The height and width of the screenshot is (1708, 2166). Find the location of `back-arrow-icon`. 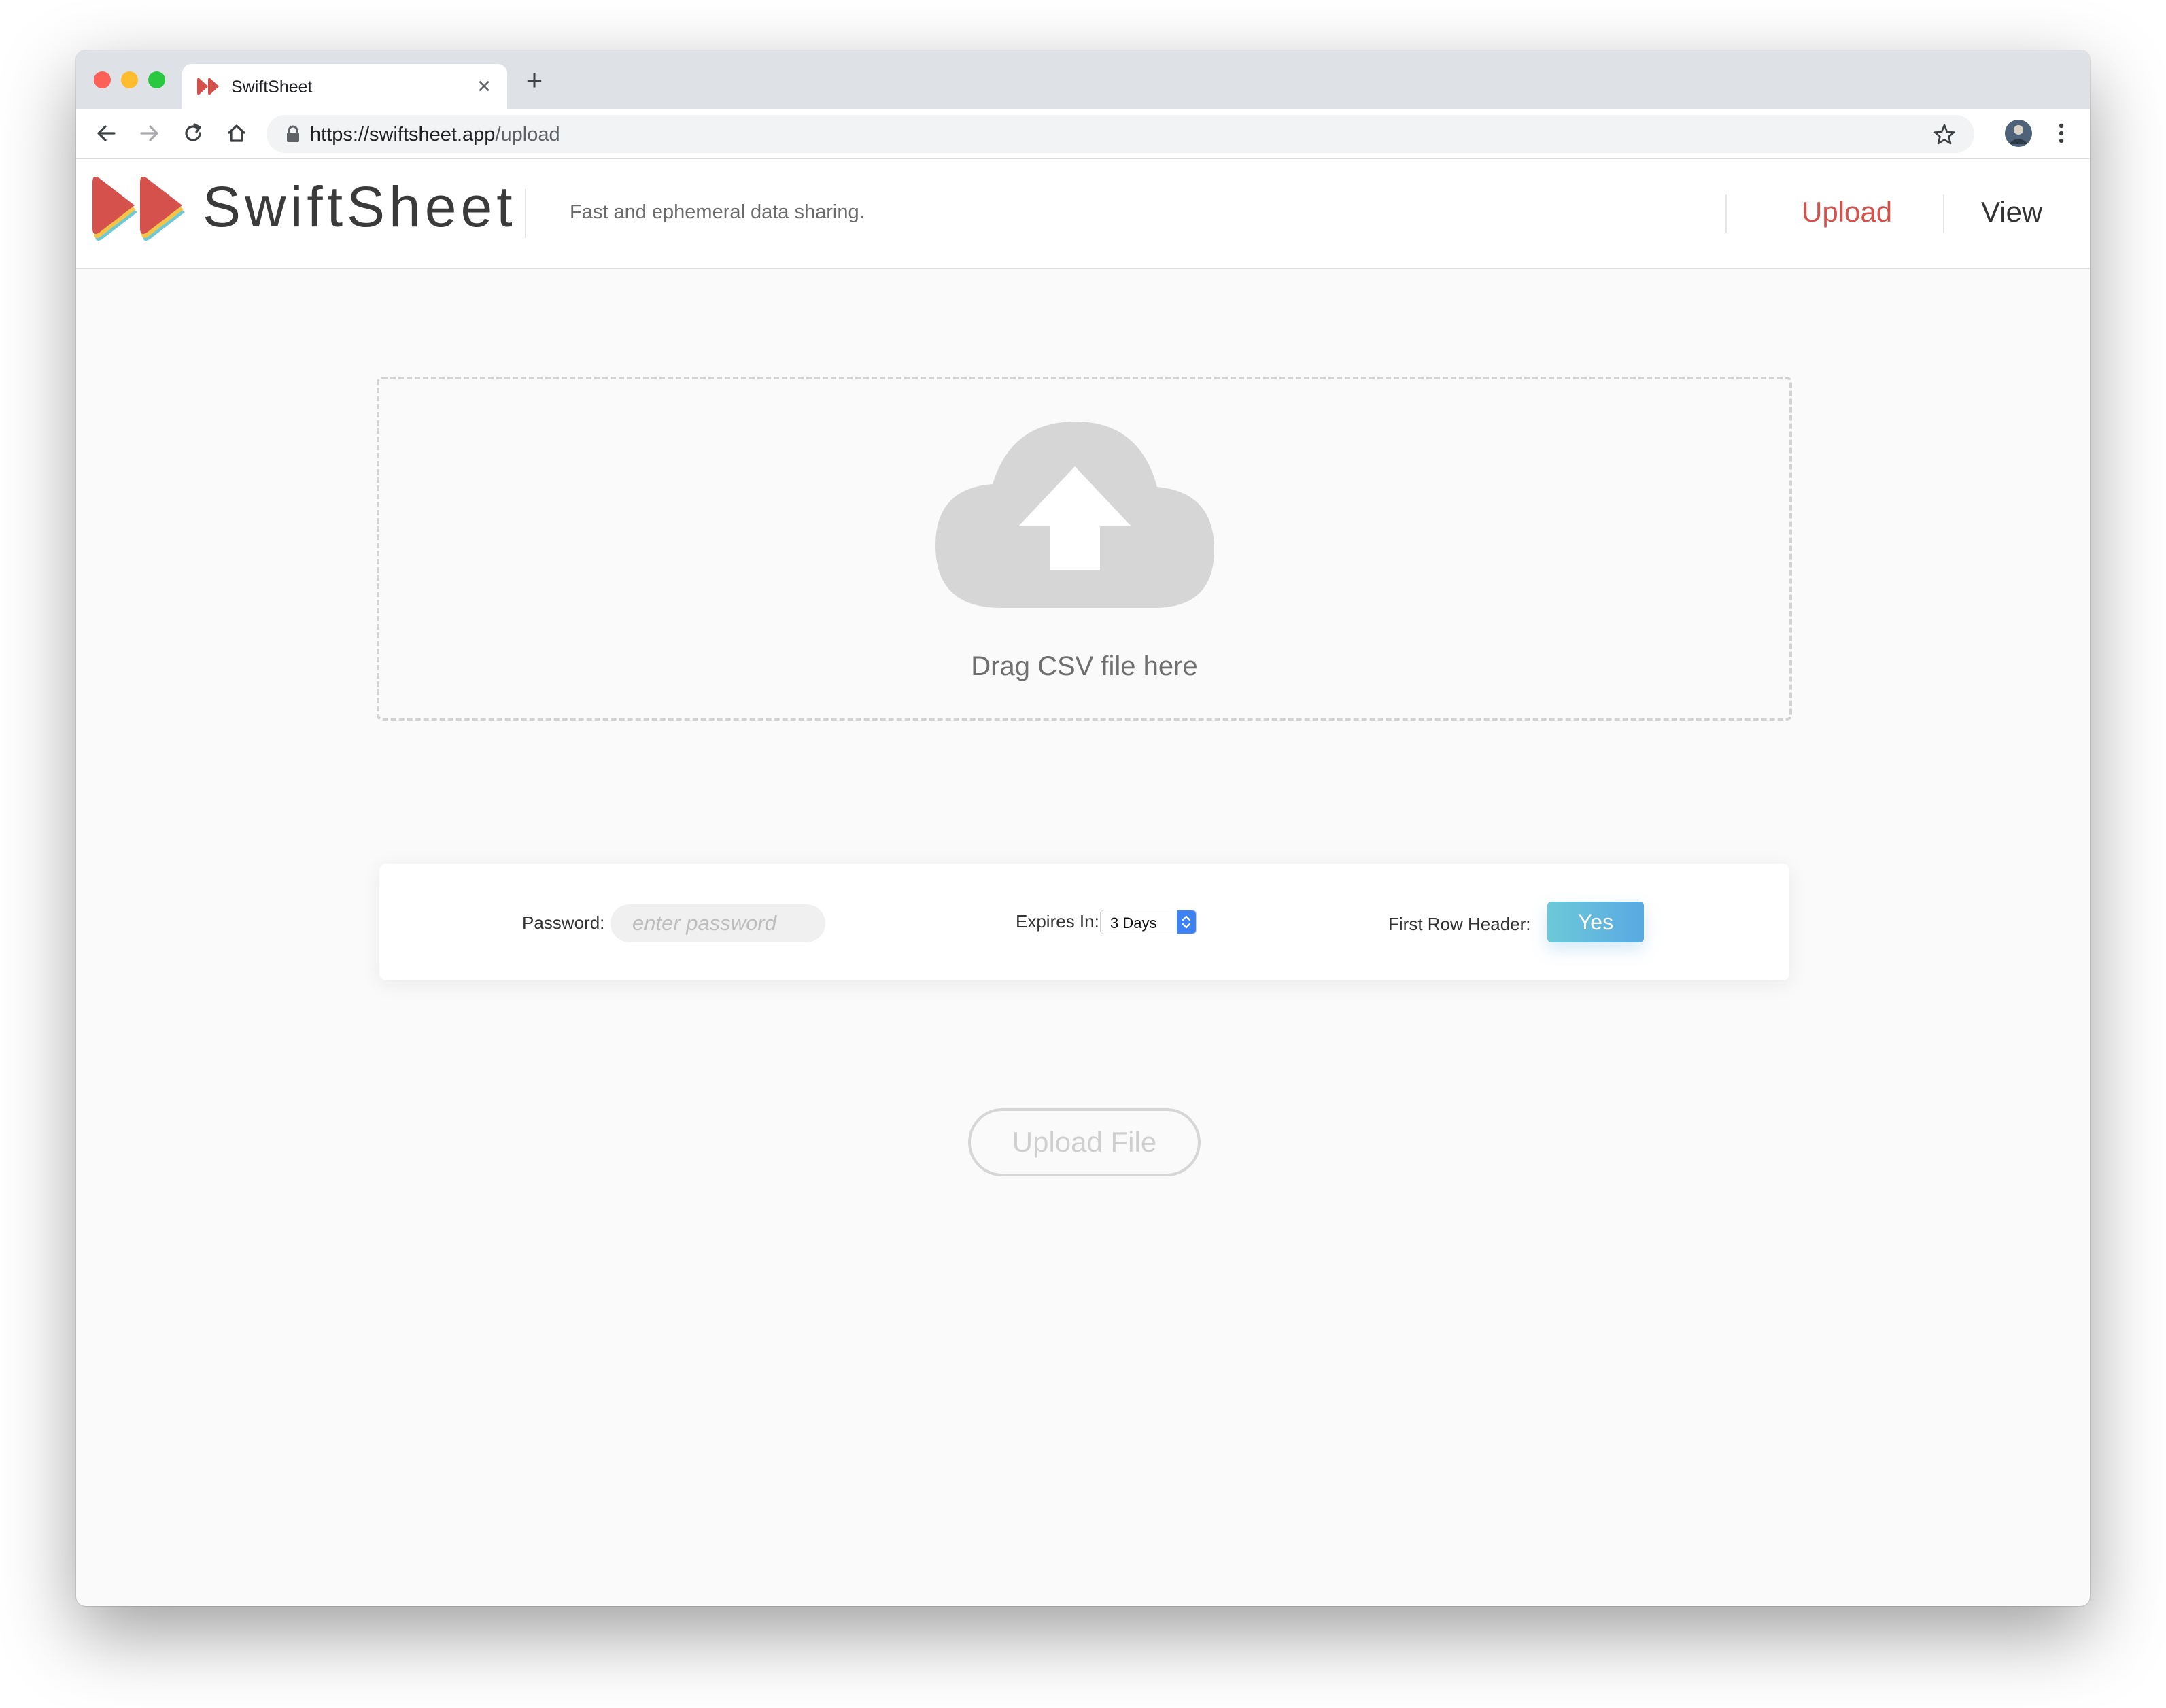

back-arrow-icon is located at coordinates (106, 133).